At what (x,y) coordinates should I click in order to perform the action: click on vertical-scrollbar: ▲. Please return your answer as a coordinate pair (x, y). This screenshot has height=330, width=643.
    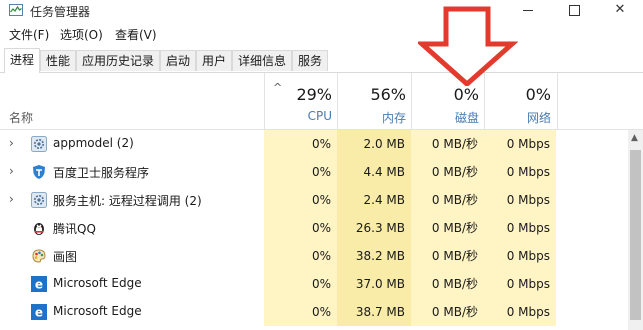
    Looking at the image, I should click on (635, 230).